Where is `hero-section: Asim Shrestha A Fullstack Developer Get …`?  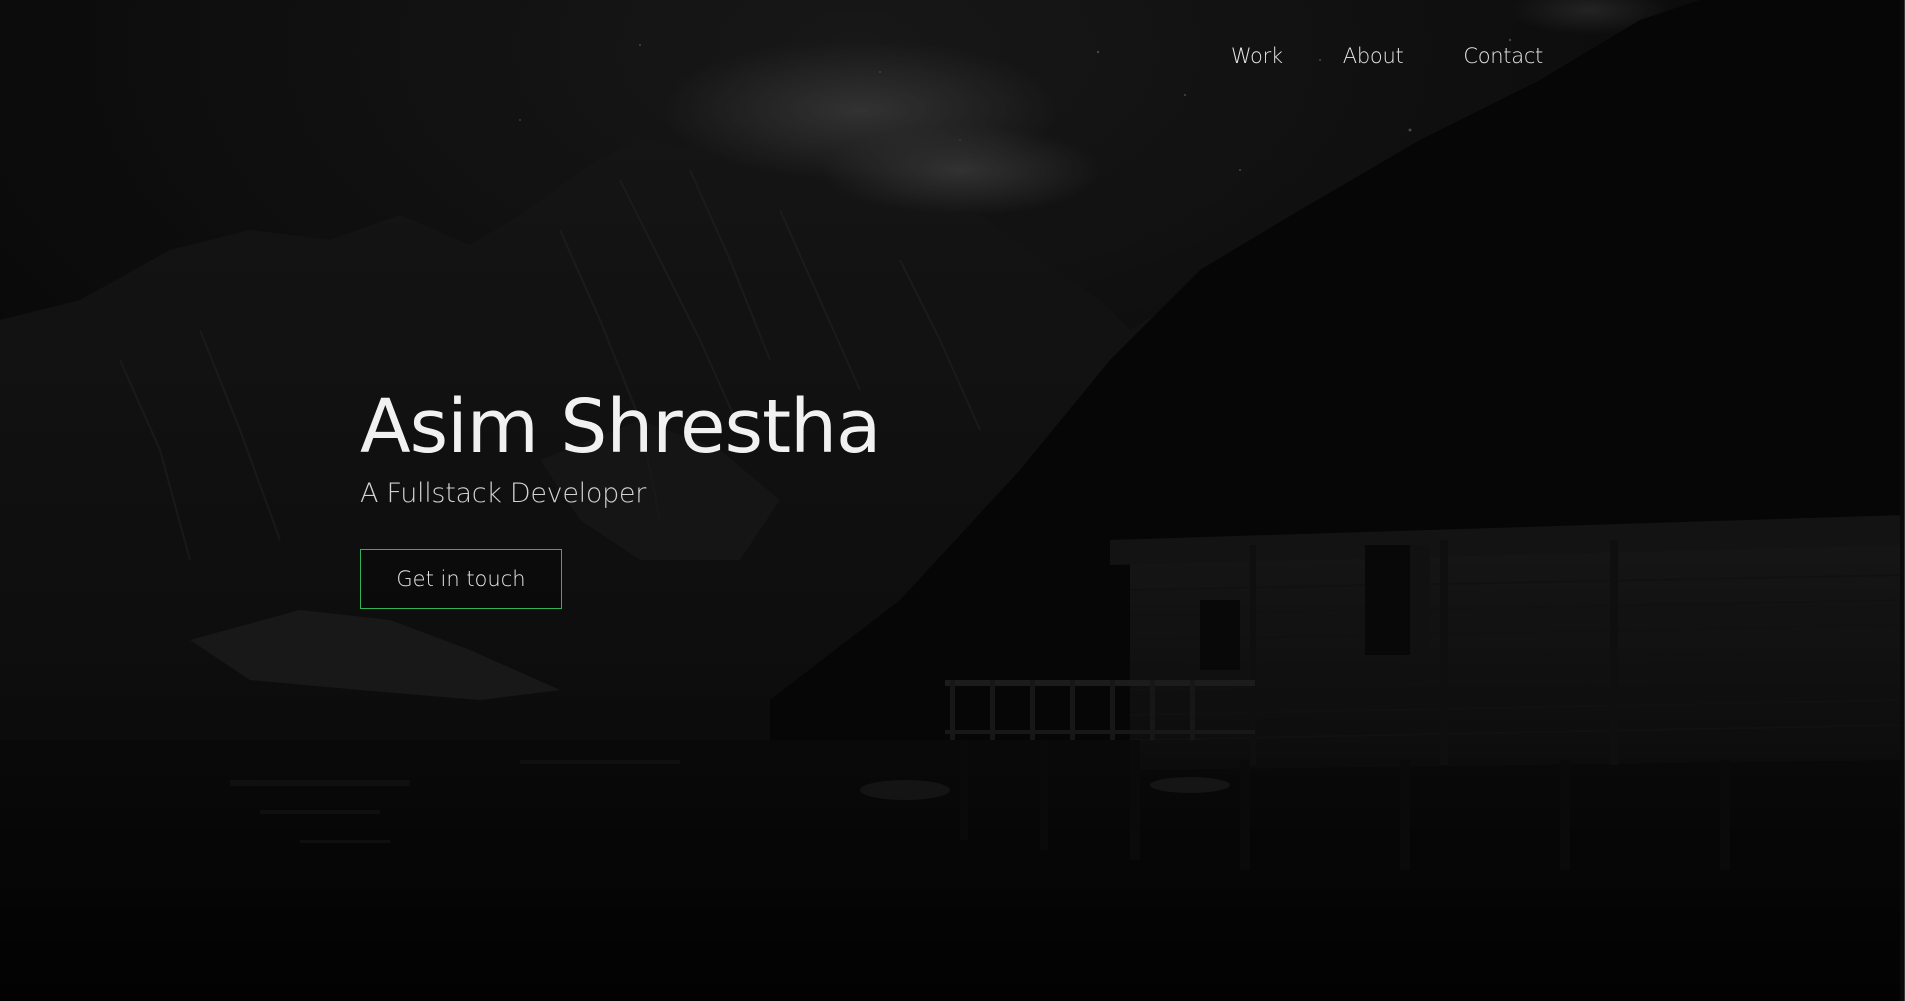 hero-section: Asim Shrestha A Fullstack Developer Get … is located at coordinates (620, 497).